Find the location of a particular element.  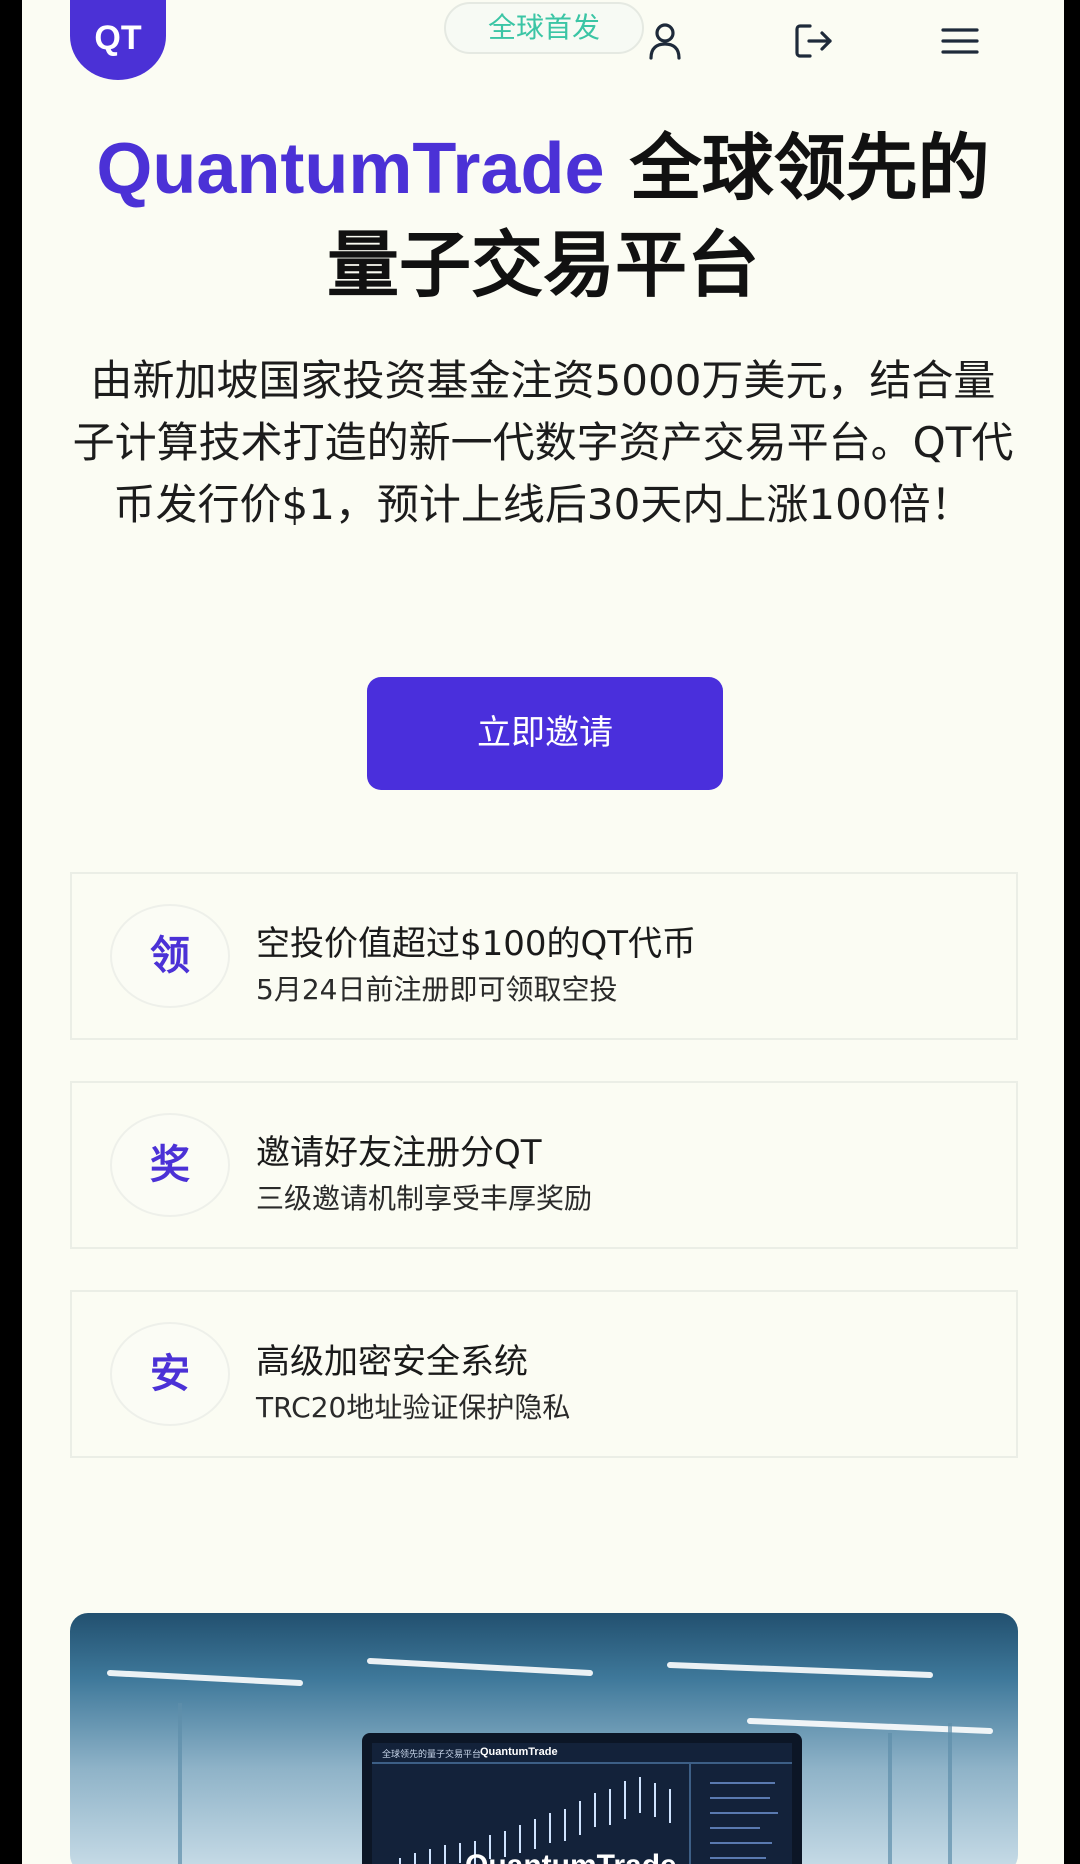

invite-now-button: 立即邀请 is located at coordinates (545, 733).